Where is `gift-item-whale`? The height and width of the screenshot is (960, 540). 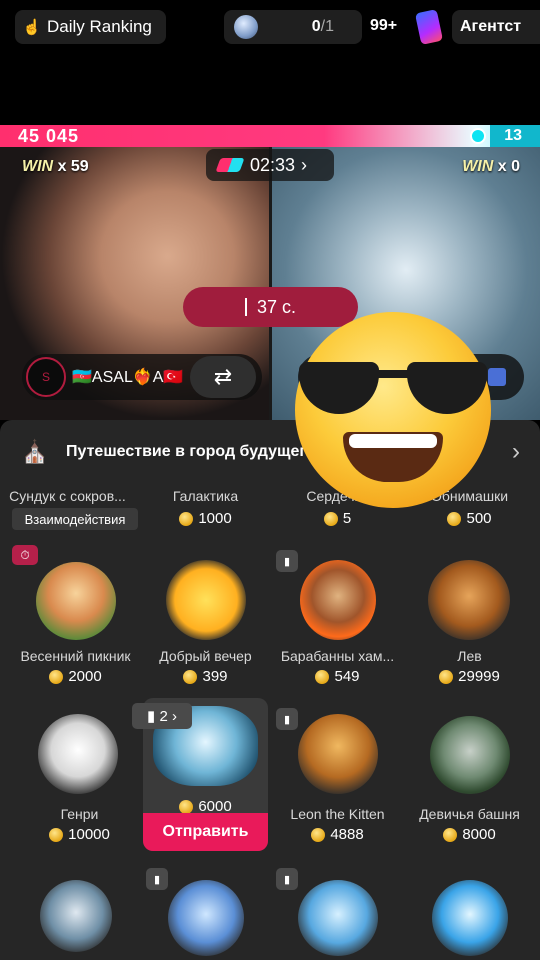
gift-item-whale is located at coordinates (205, 918).